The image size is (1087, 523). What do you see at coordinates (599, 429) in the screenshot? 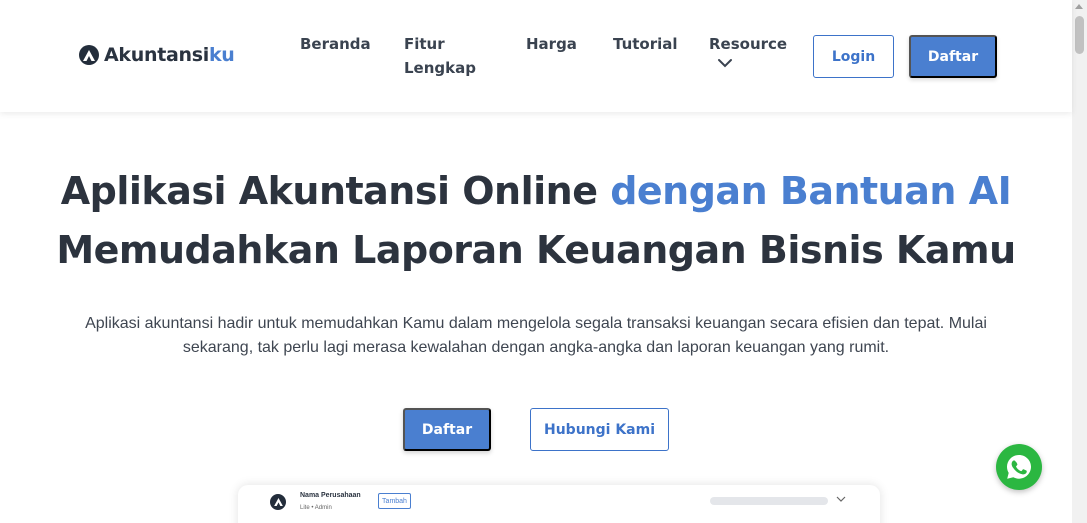
I see `hubungi-kami-button: Hubungi Kami` at bounding box center [599, 429].